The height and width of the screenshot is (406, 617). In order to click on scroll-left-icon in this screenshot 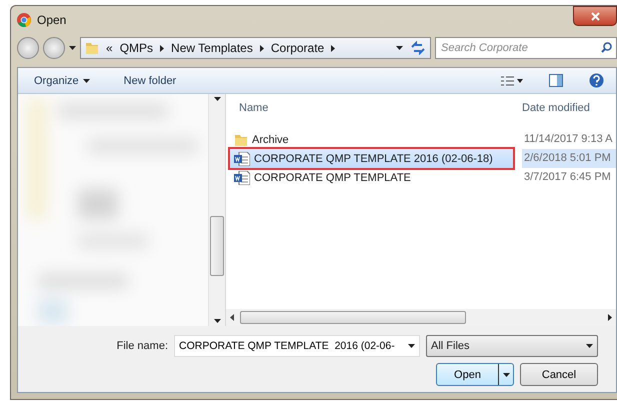, I will do `click(232, 317)`.